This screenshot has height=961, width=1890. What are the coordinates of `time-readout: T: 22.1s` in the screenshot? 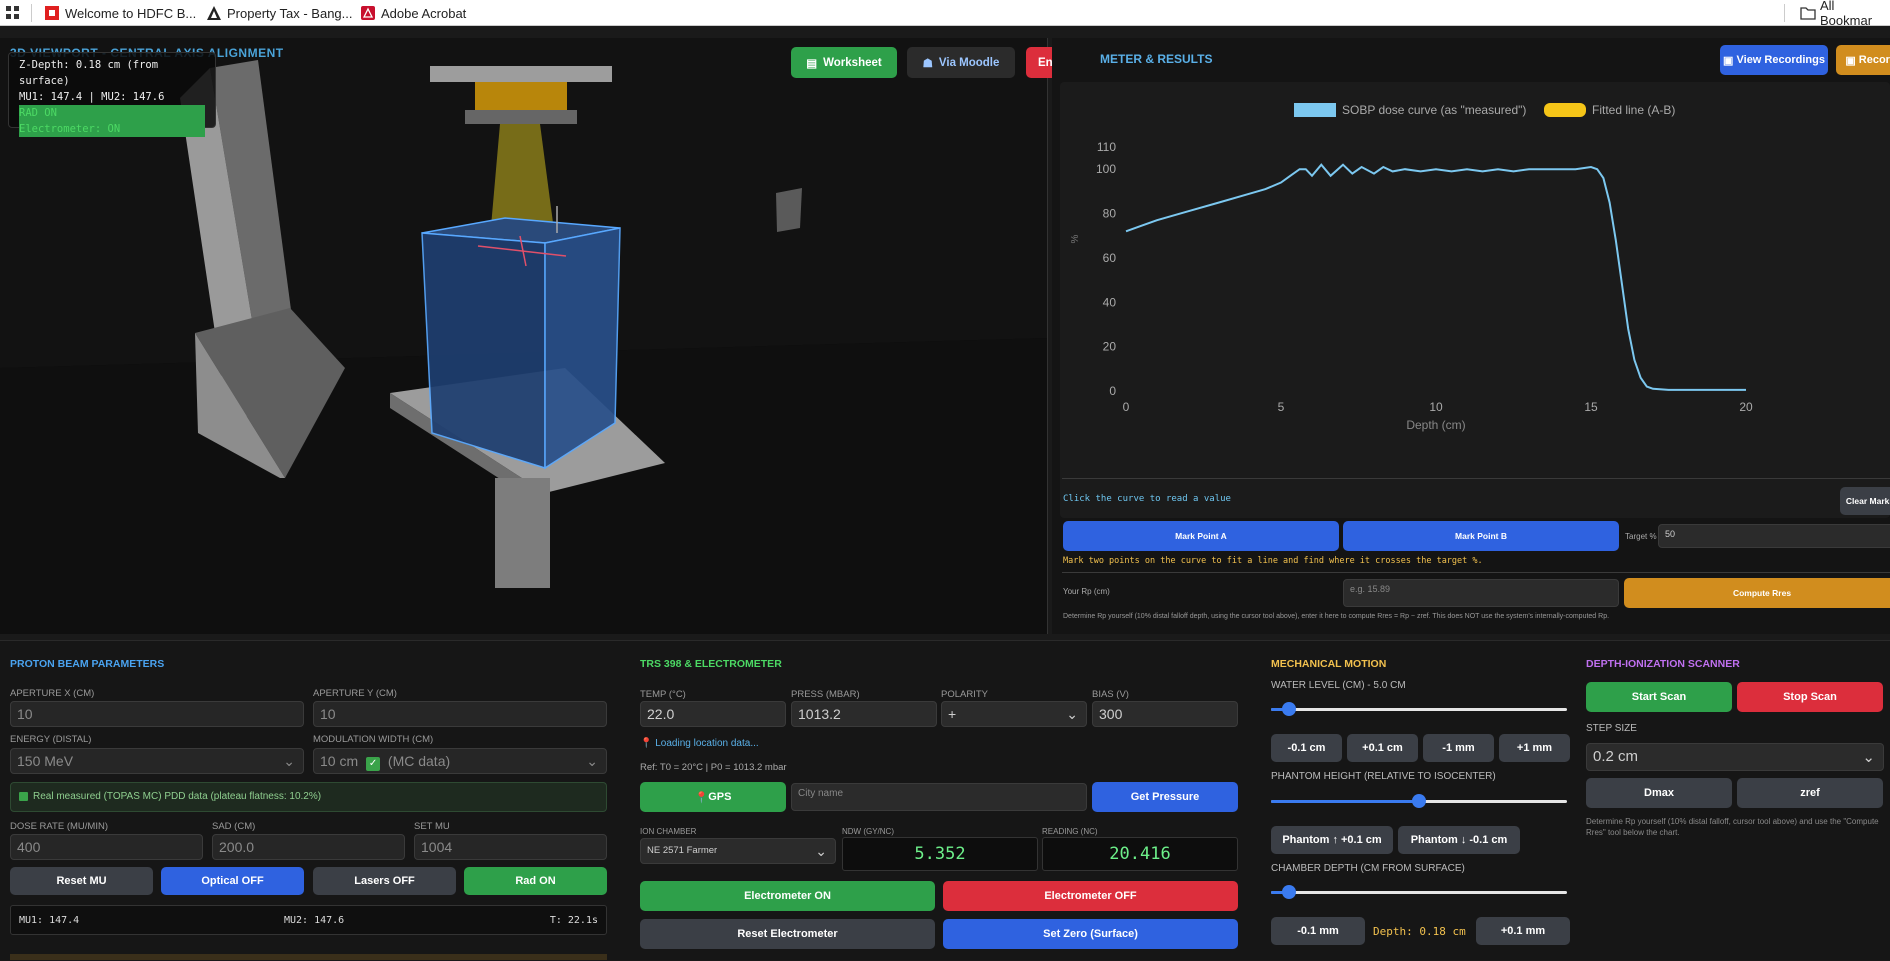 It's located at (573, 920).